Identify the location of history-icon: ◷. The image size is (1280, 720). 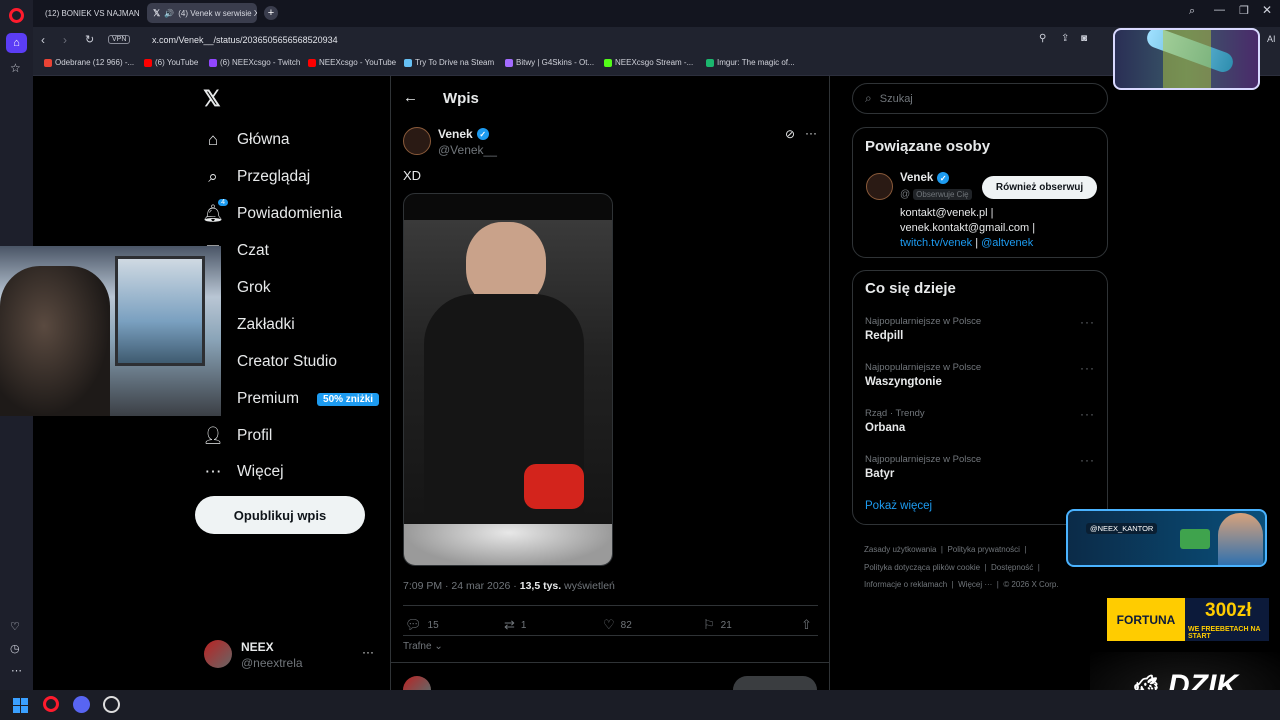
(15, 648).